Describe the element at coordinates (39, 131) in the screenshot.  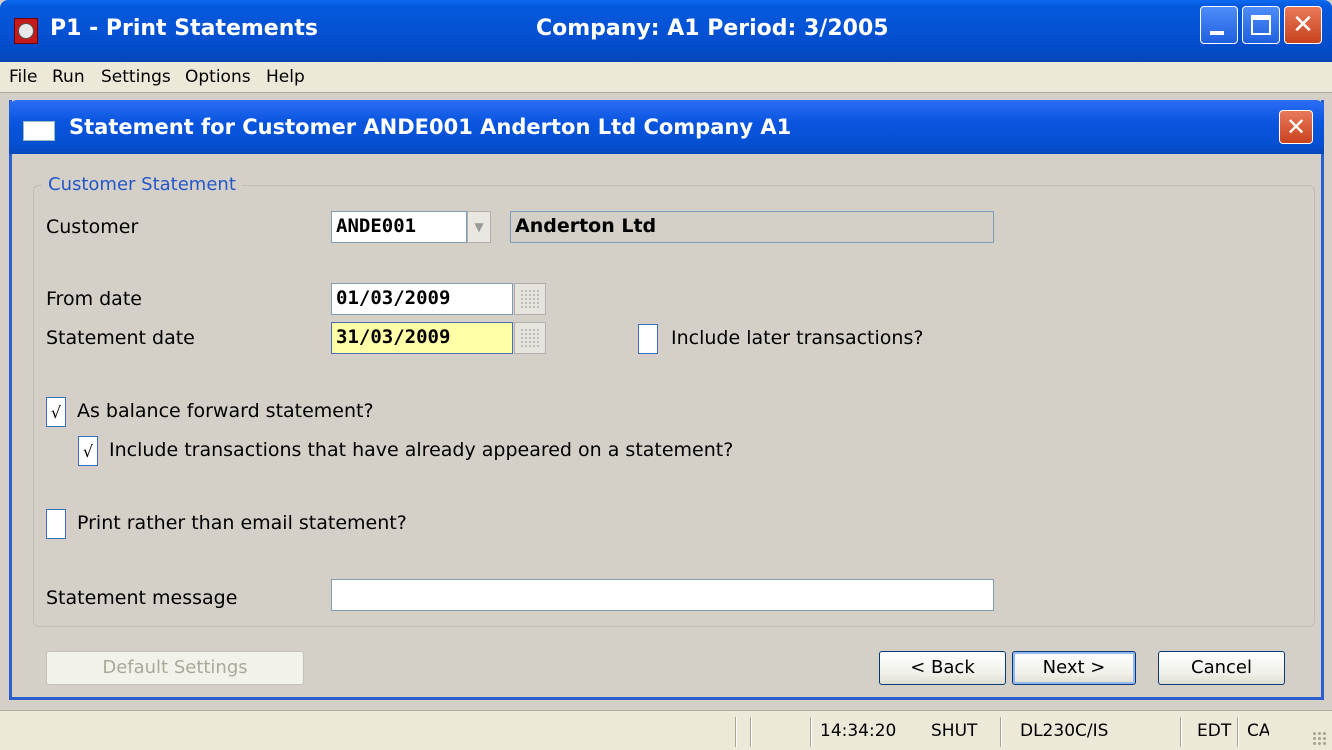
I see `dialog-window-icon` at that location.